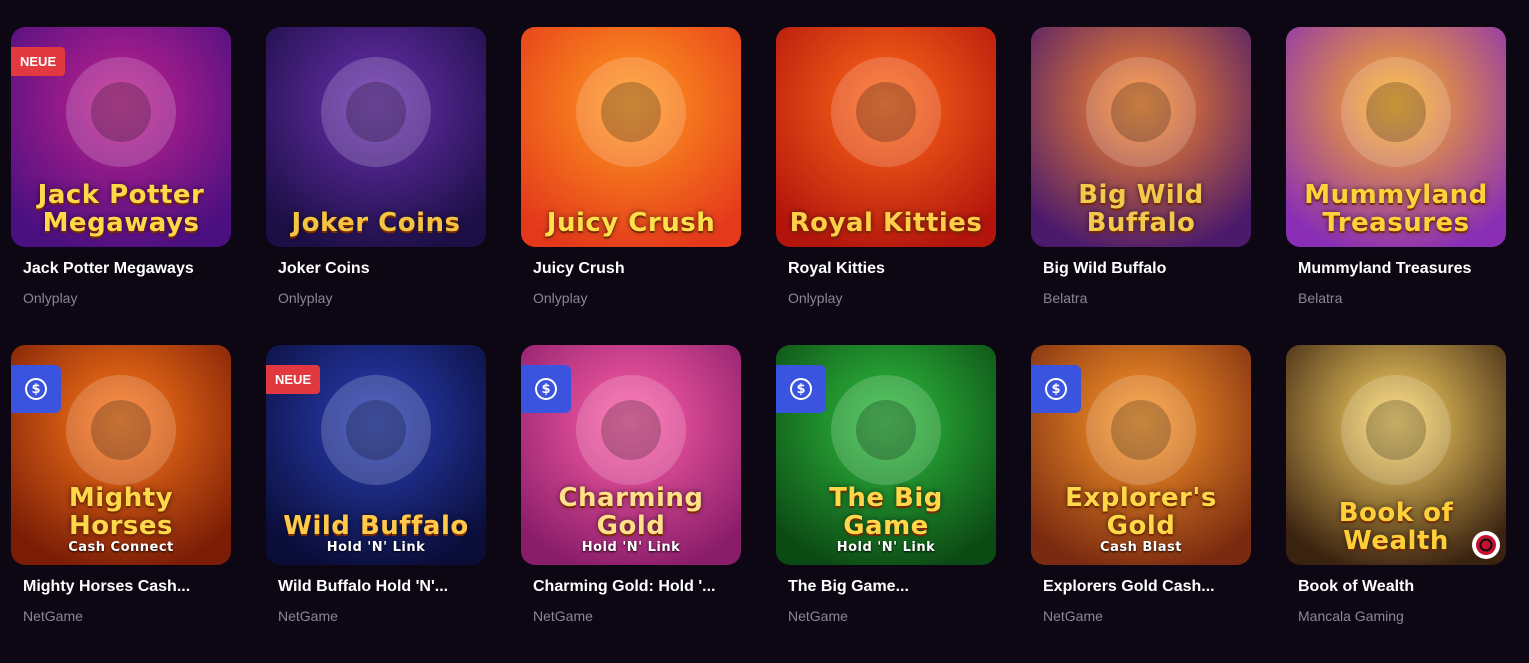  I want to click on game-thumbnail: Mummyland Treasures, so click(1396, 137).